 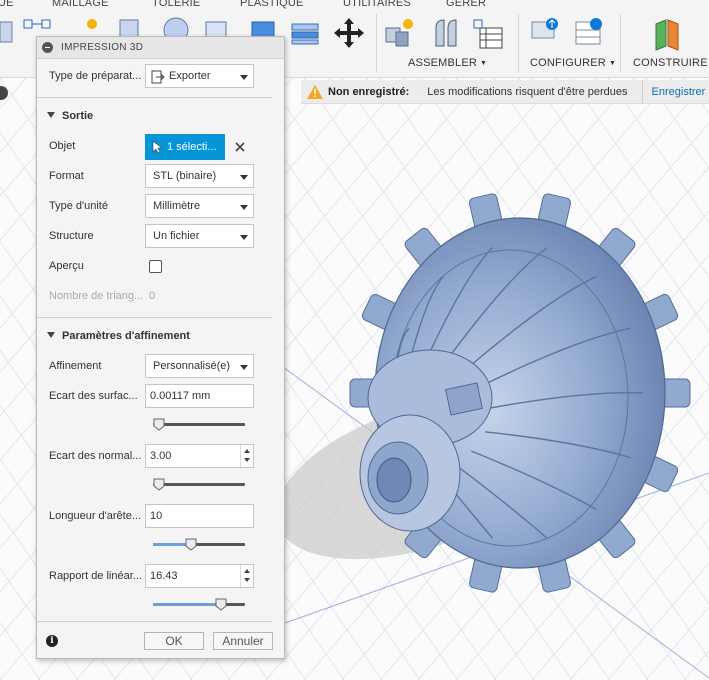 I want to click on joint-icon, so click(x=447, y=34).